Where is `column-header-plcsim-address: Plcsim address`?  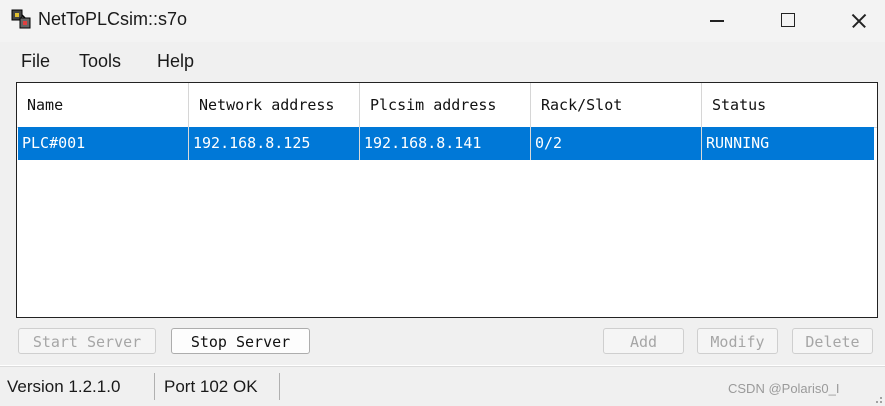 column-header-plcsim-address: Plcsim address is located at coordinates (445, 105).